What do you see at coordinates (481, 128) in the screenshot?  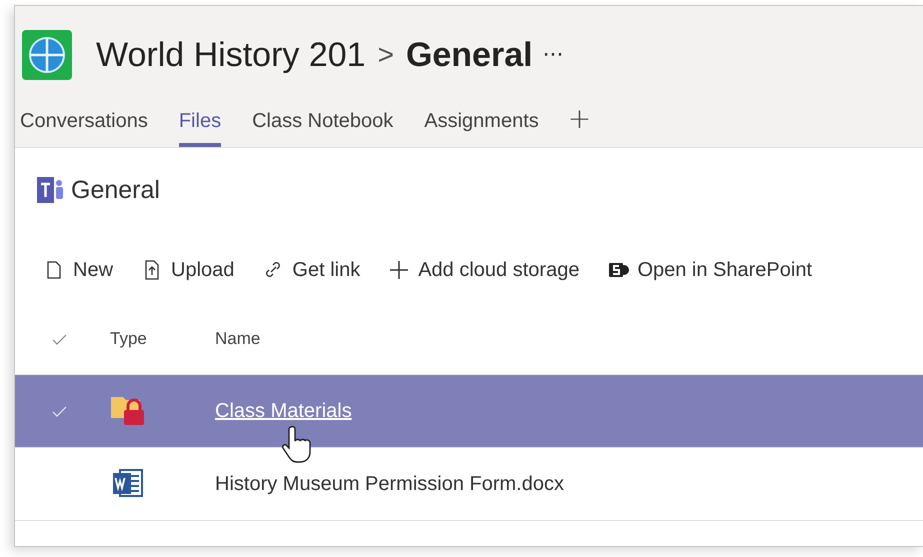 I see `tab: Assignments` at bounding box center [481, 128].